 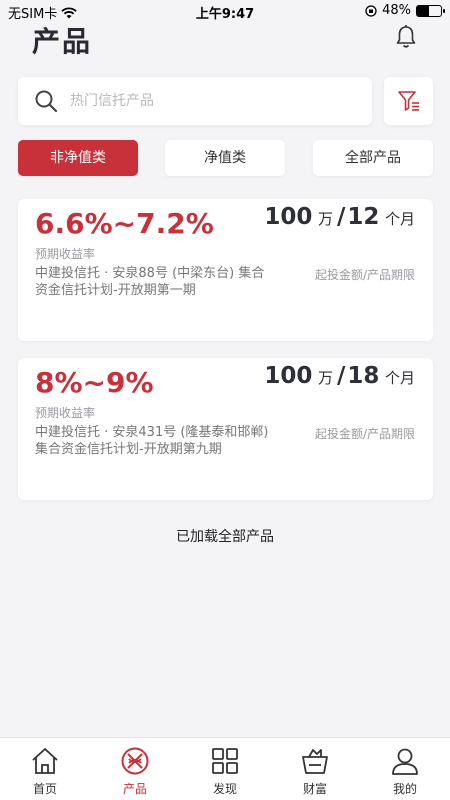 What do you see at coordinates (315, 761) in the screenshot?
I see `wealth-icon` at bounding box center [315, 761].